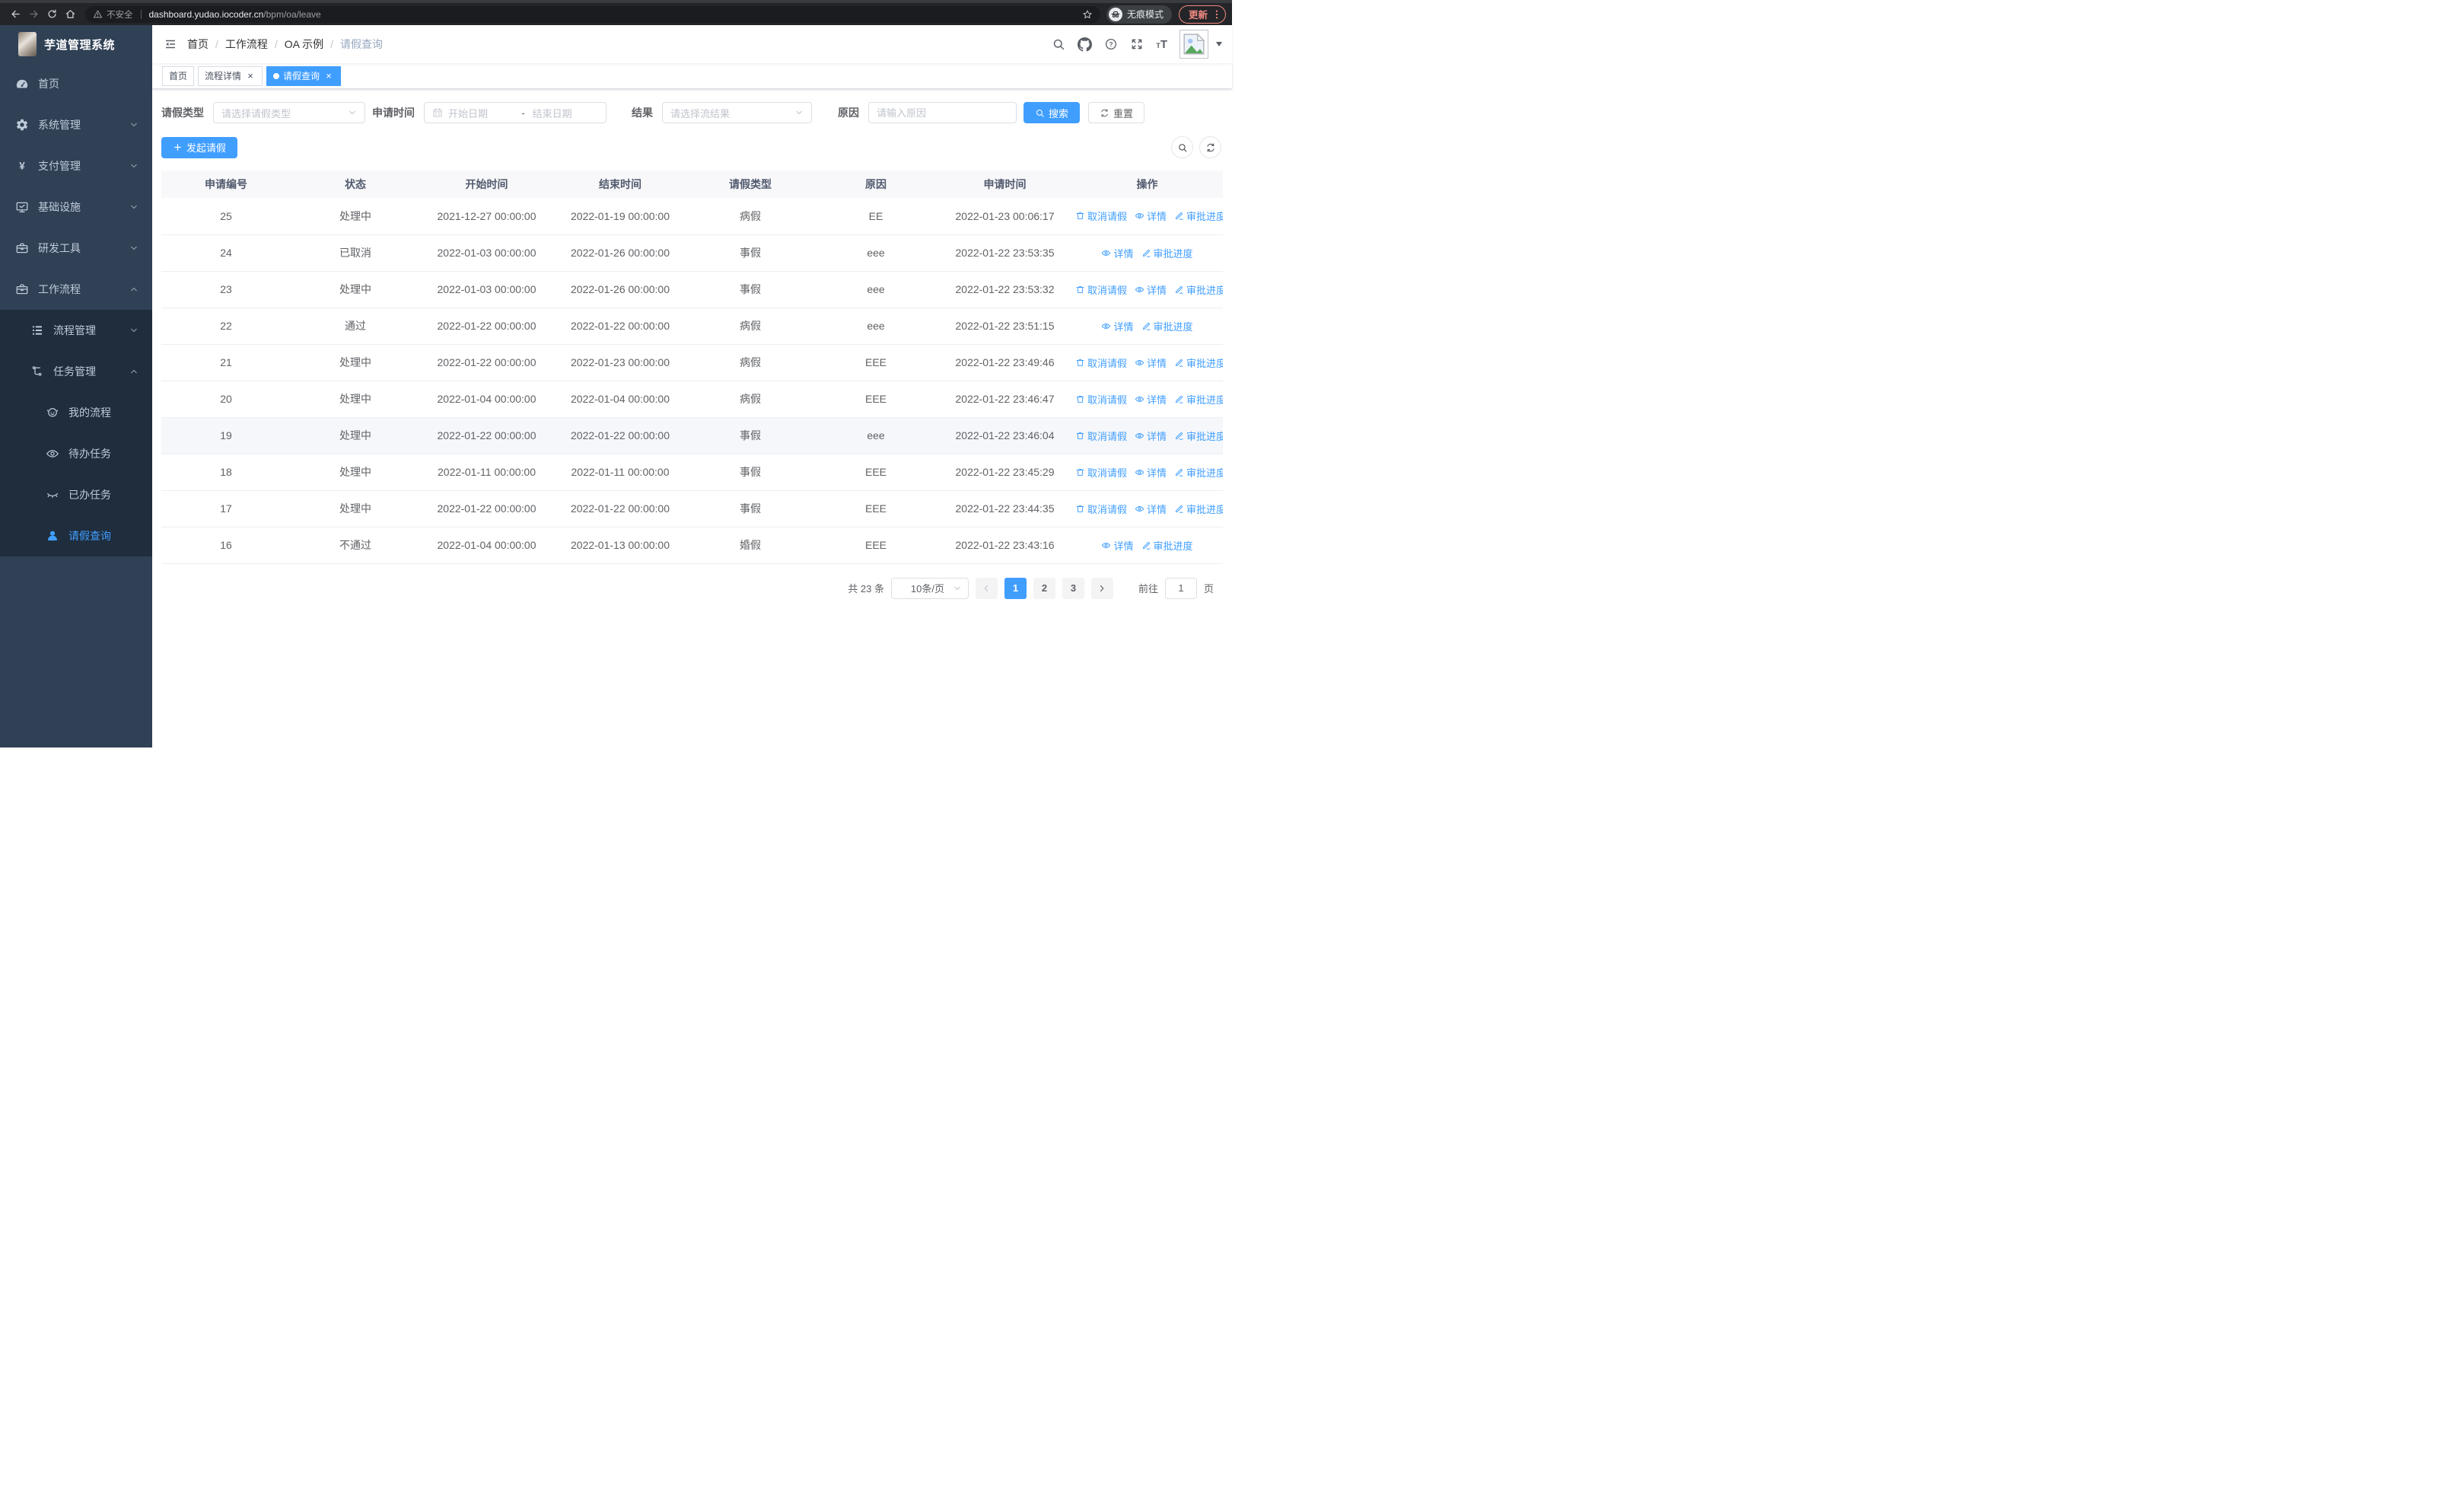 This screenshot has height=1495, width=2464. Describe the element at coordinates (76, 454) in the screenshot. I see `sidebar-item-todo-tasks: 待办任务` at that location.